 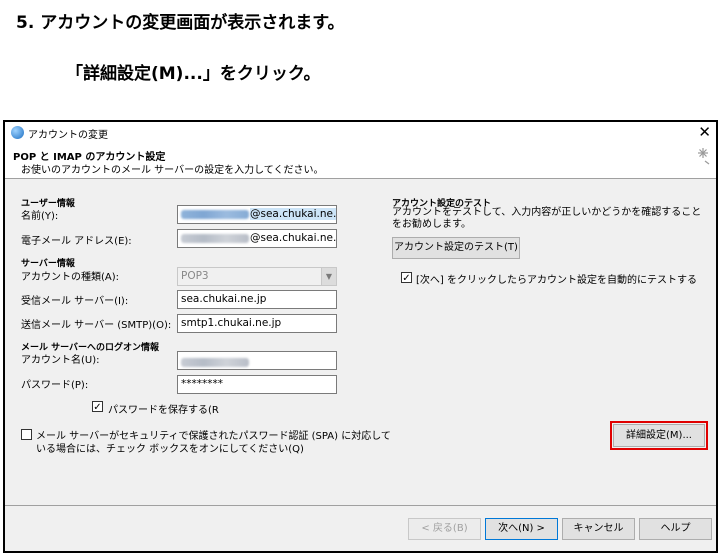 I want to click on window-title: アカウントの変更, so click(x=68, y=135).